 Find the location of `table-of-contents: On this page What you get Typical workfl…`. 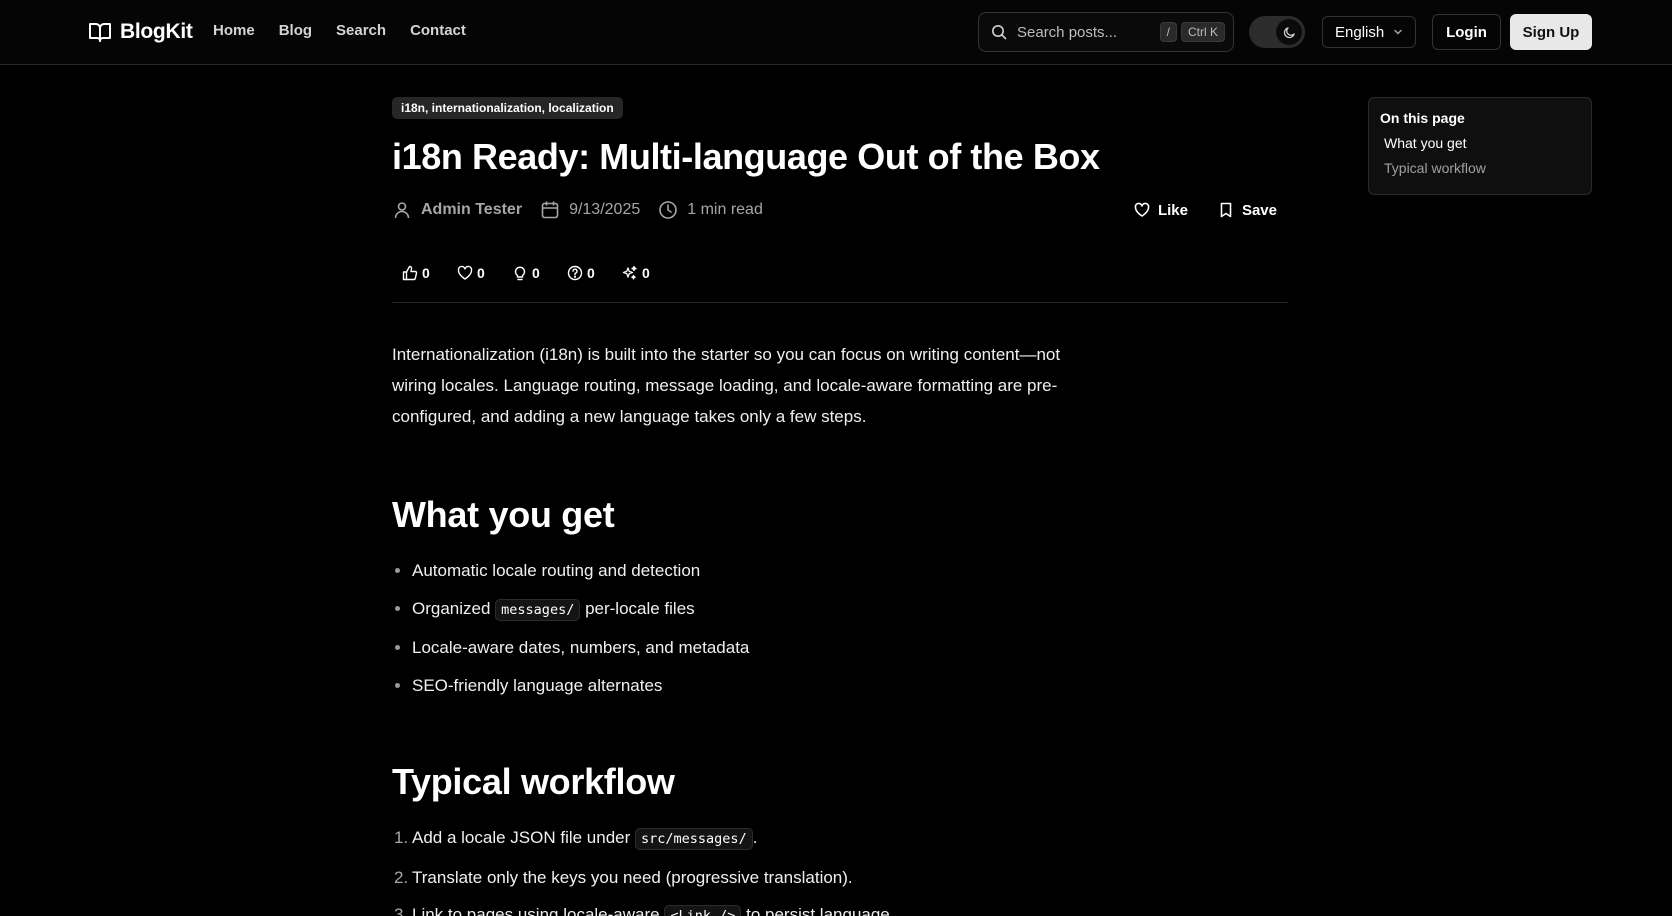

table-of-contents: On this page What you get Typical workfl… is located at coordinates (1480, 146).